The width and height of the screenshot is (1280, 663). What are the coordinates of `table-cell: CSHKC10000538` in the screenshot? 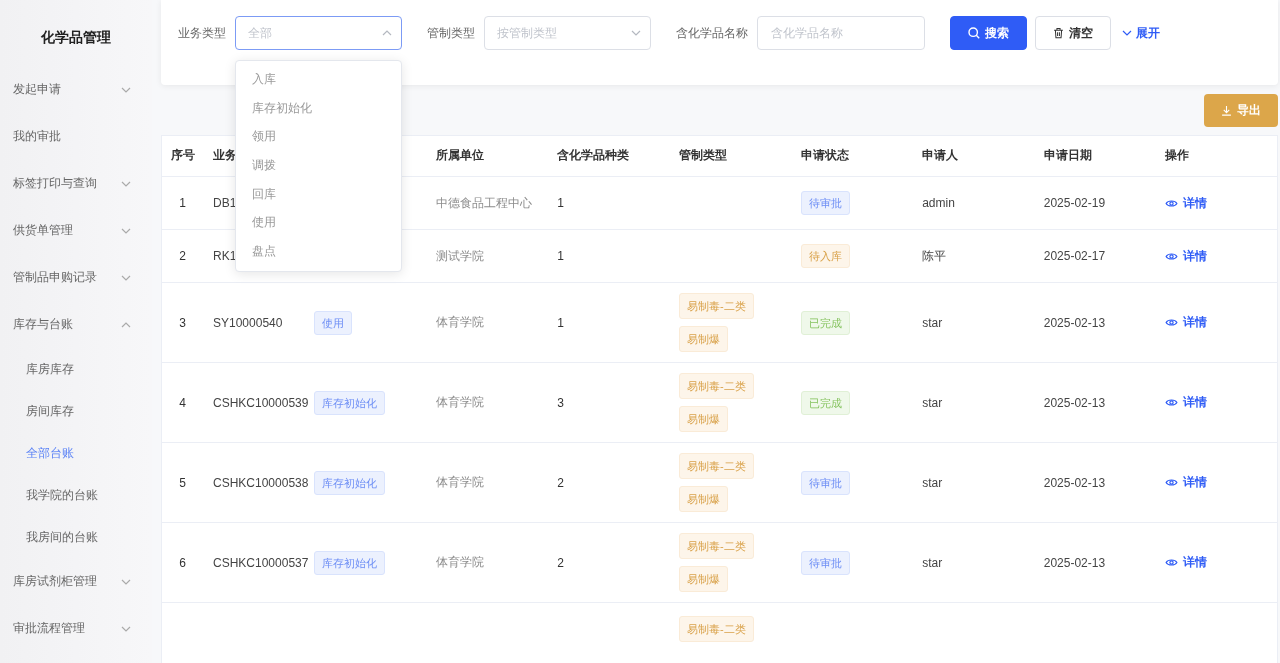 It's located at (261, 482).